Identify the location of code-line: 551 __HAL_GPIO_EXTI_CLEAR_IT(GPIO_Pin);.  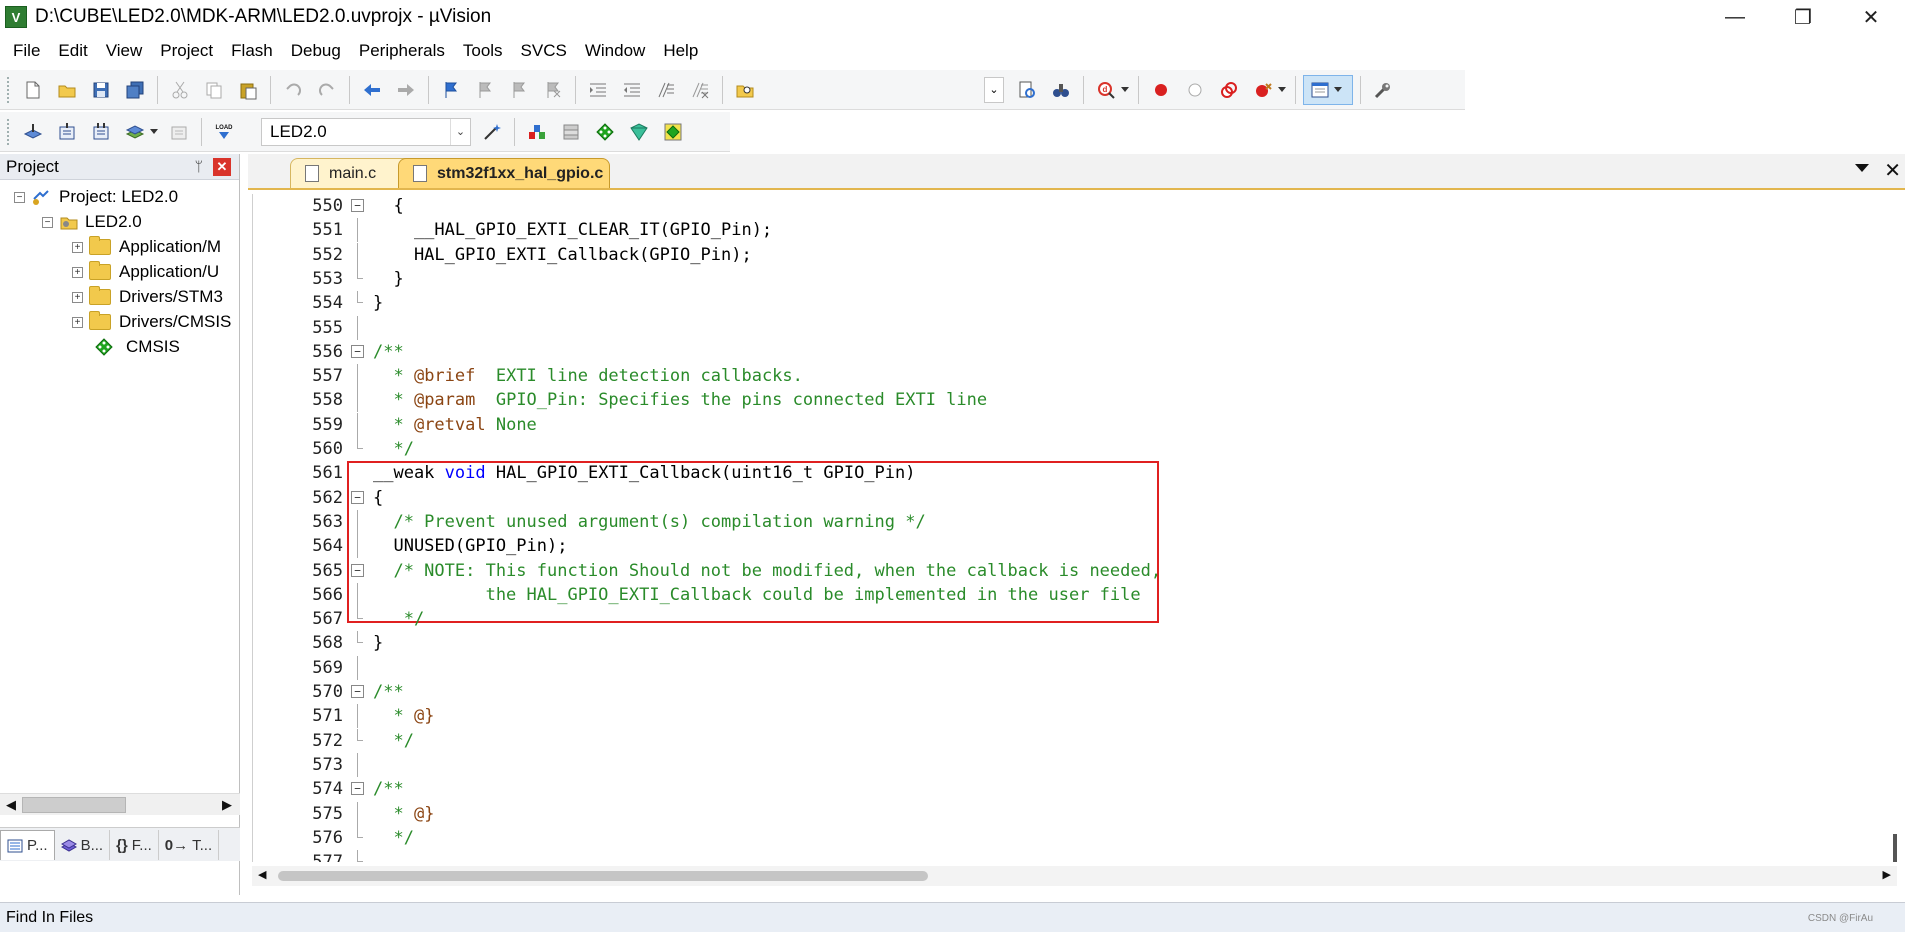
(1073, 230).